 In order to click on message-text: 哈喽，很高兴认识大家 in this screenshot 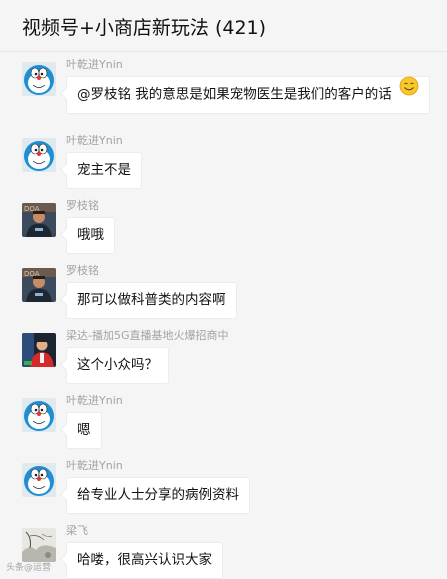, I will do `click(144, 560)`.